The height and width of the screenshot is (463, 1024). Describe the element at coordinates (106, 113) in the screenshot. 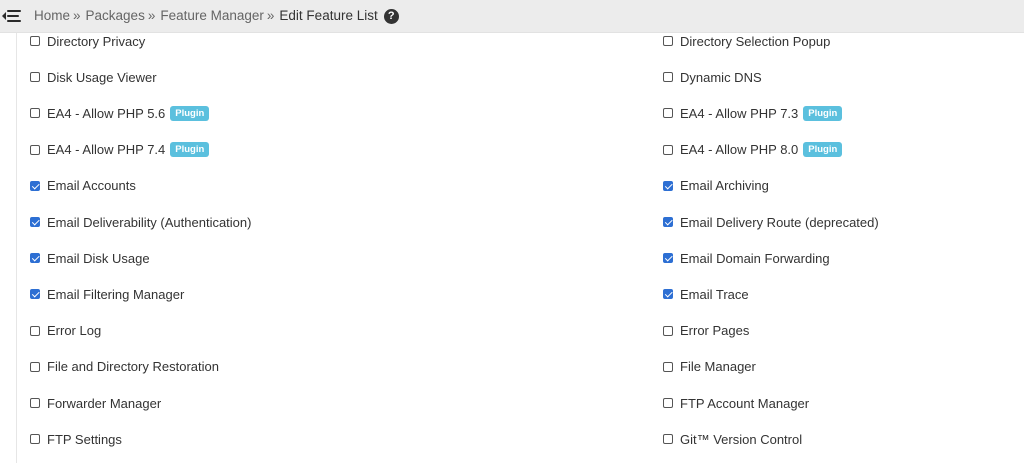

I see `feature-label: EA4 - Allow PHP 5.6` at that location.